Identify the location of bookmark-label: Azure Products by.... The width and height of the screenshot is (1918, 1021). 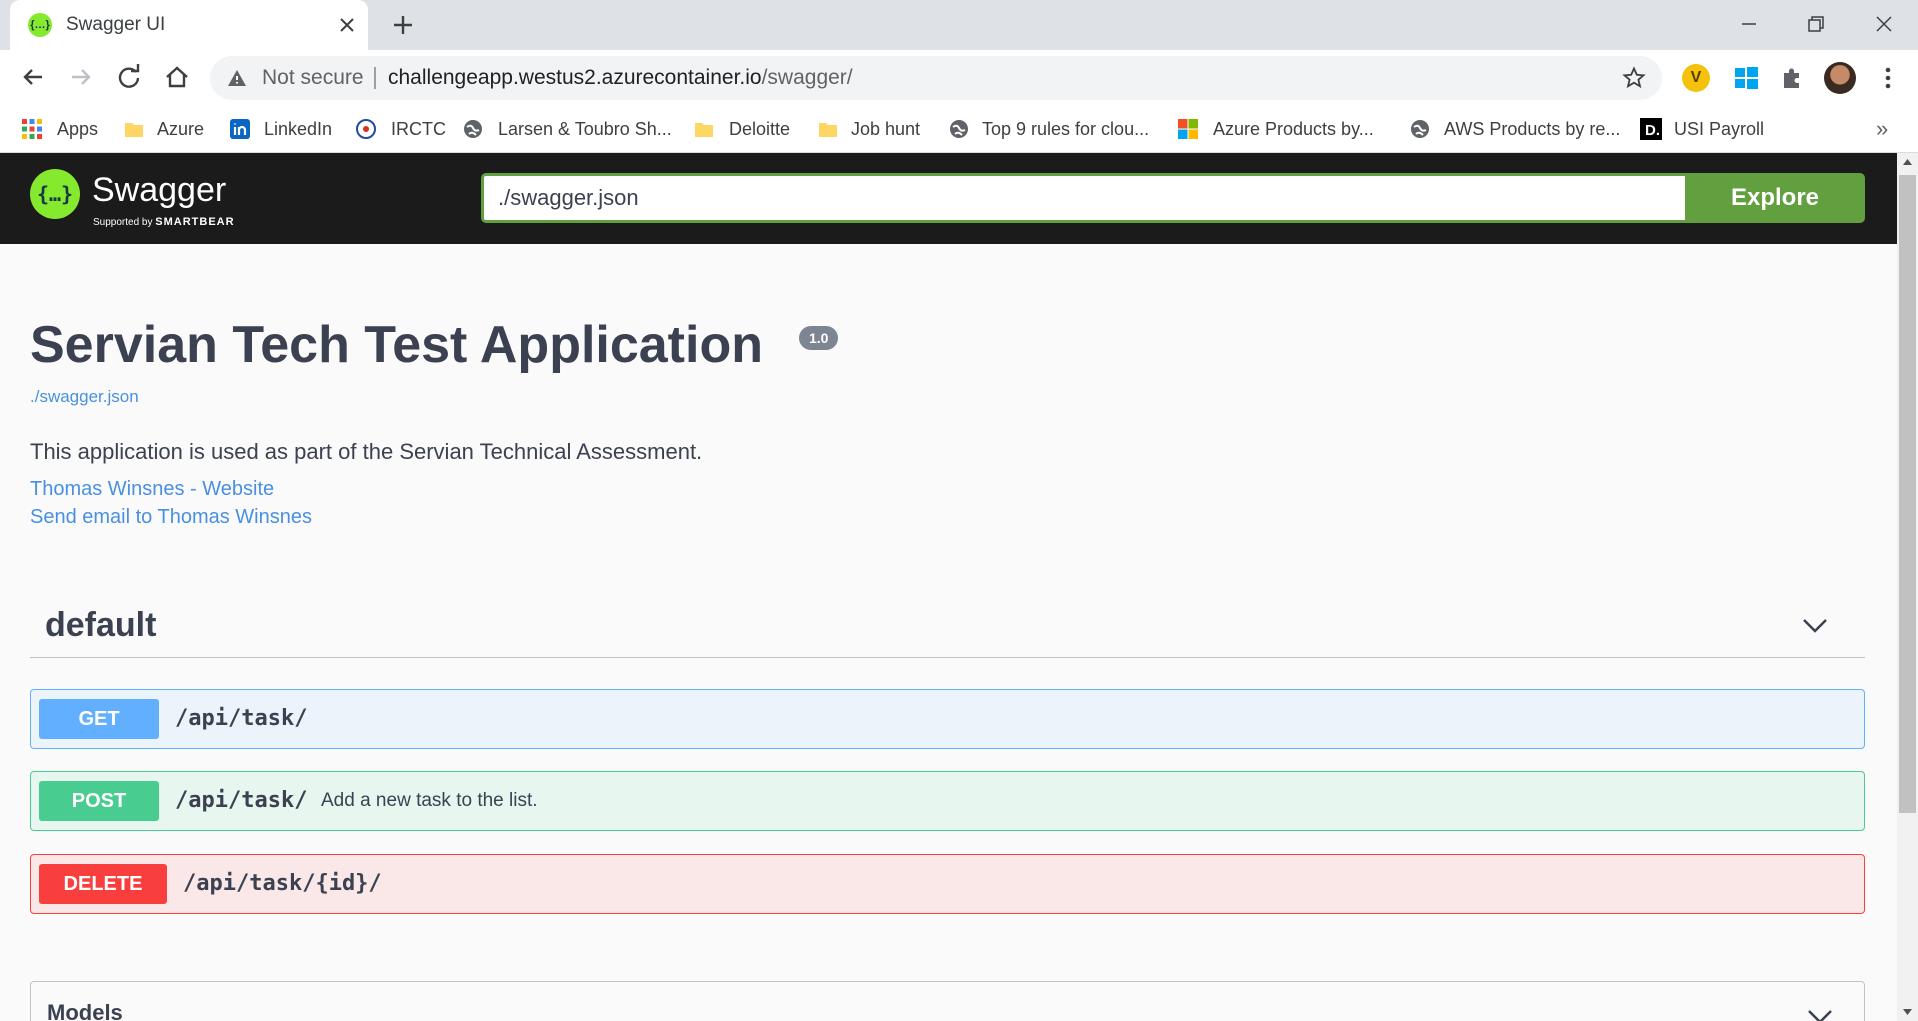
(1293, 129).